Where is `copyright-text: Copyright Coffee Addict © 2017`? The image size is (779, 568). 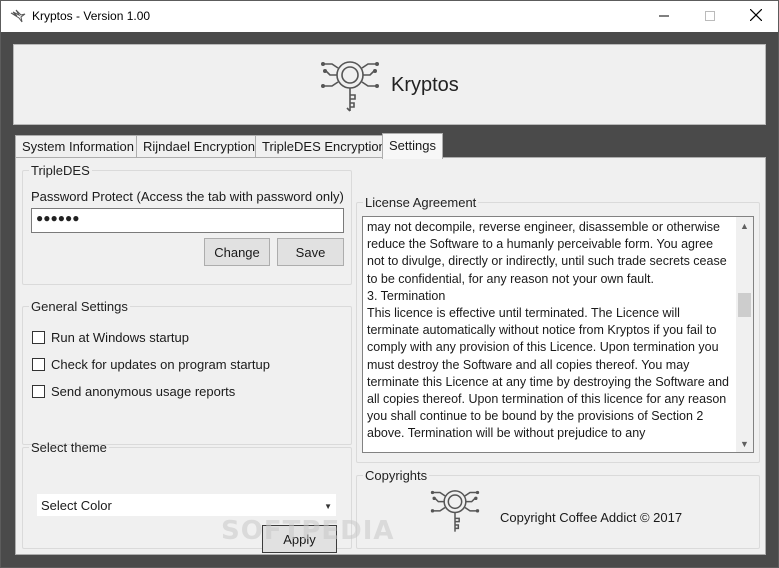 copyright-text: Copyright Coffee Addict © 2017 is located at coordinates (591, 517).